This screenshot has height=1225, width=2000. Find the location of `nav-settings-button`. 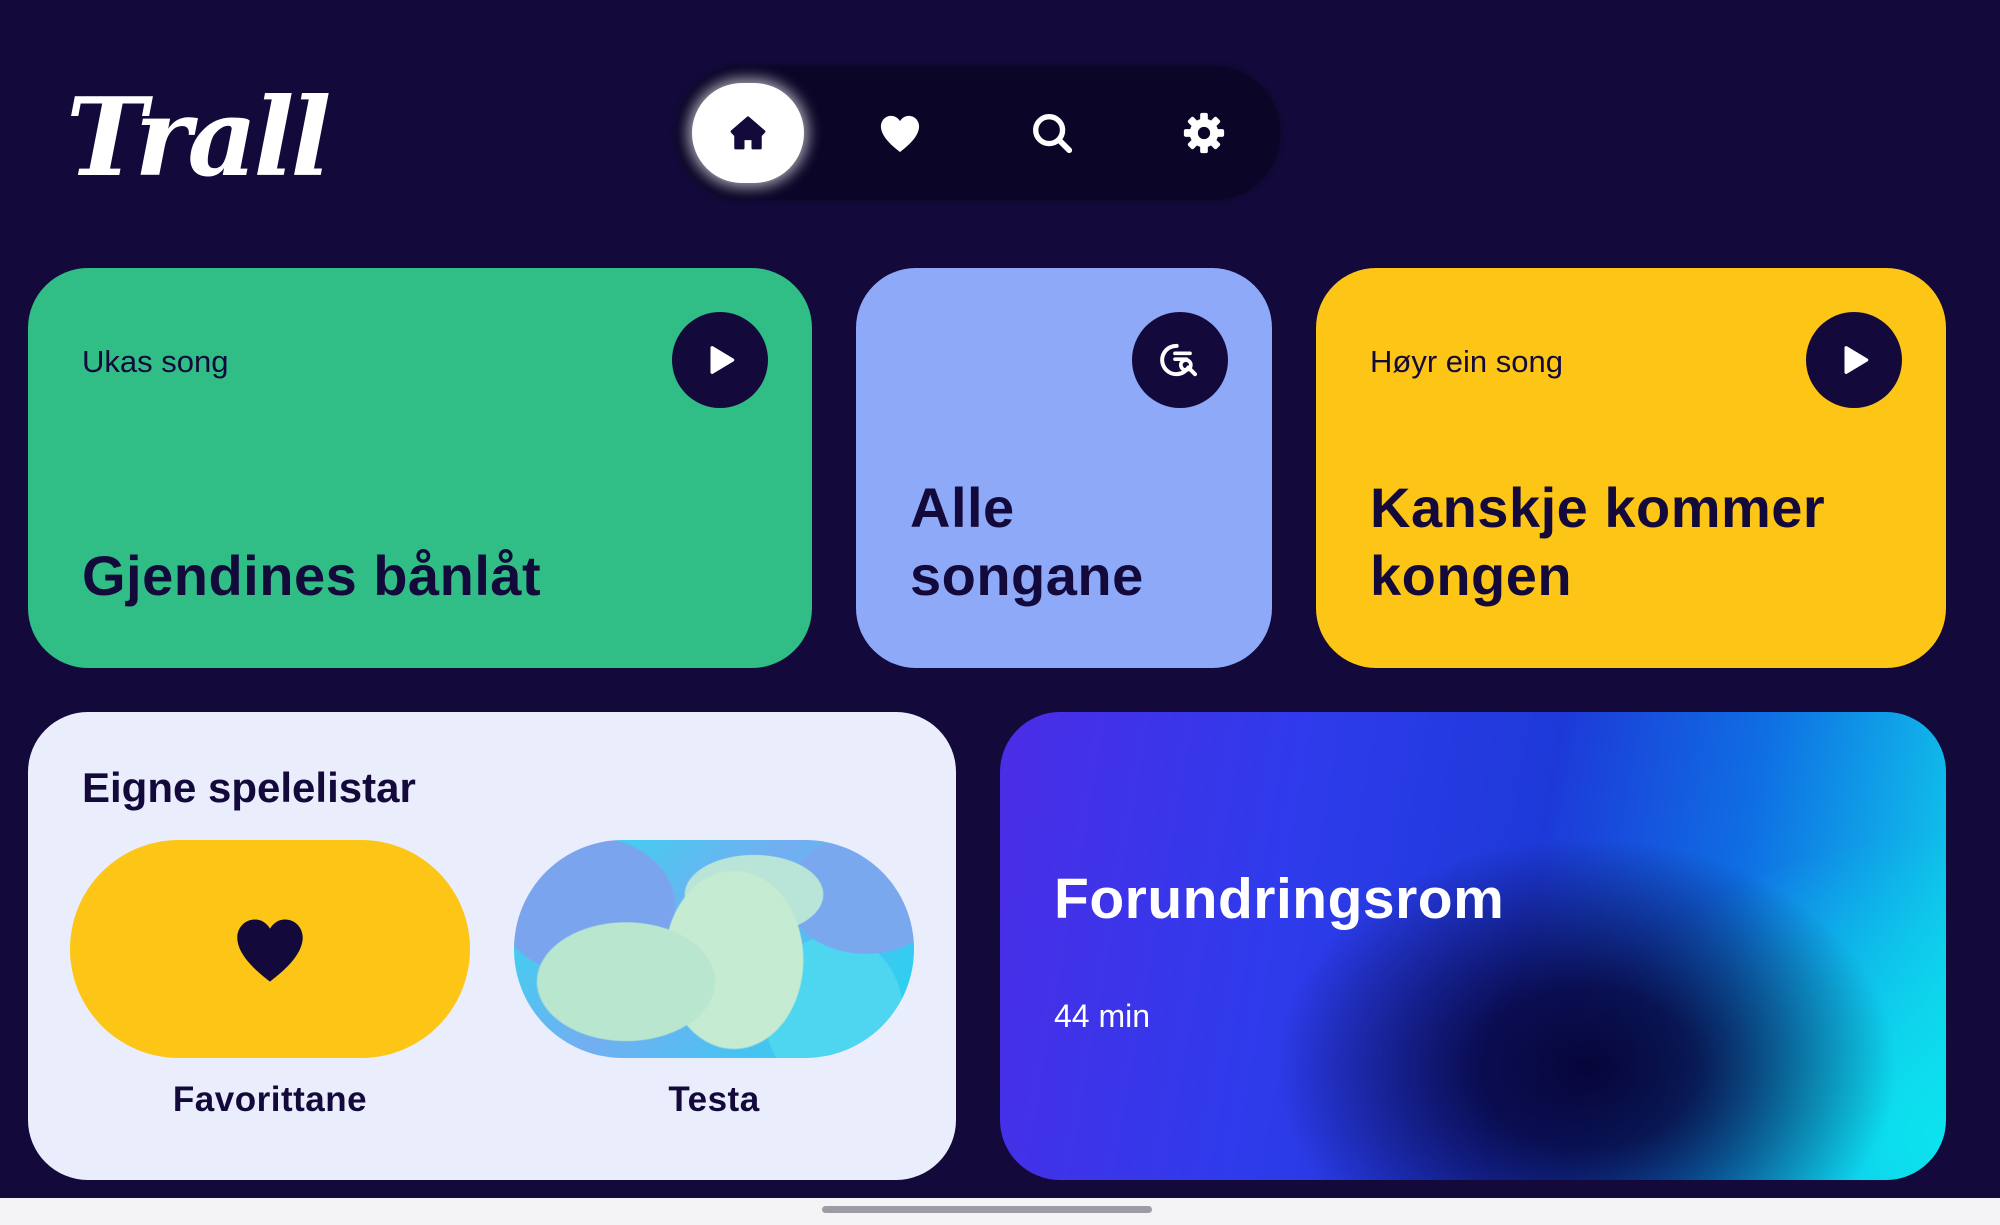

nav-settings-button is located at coordinates (1204, 133).